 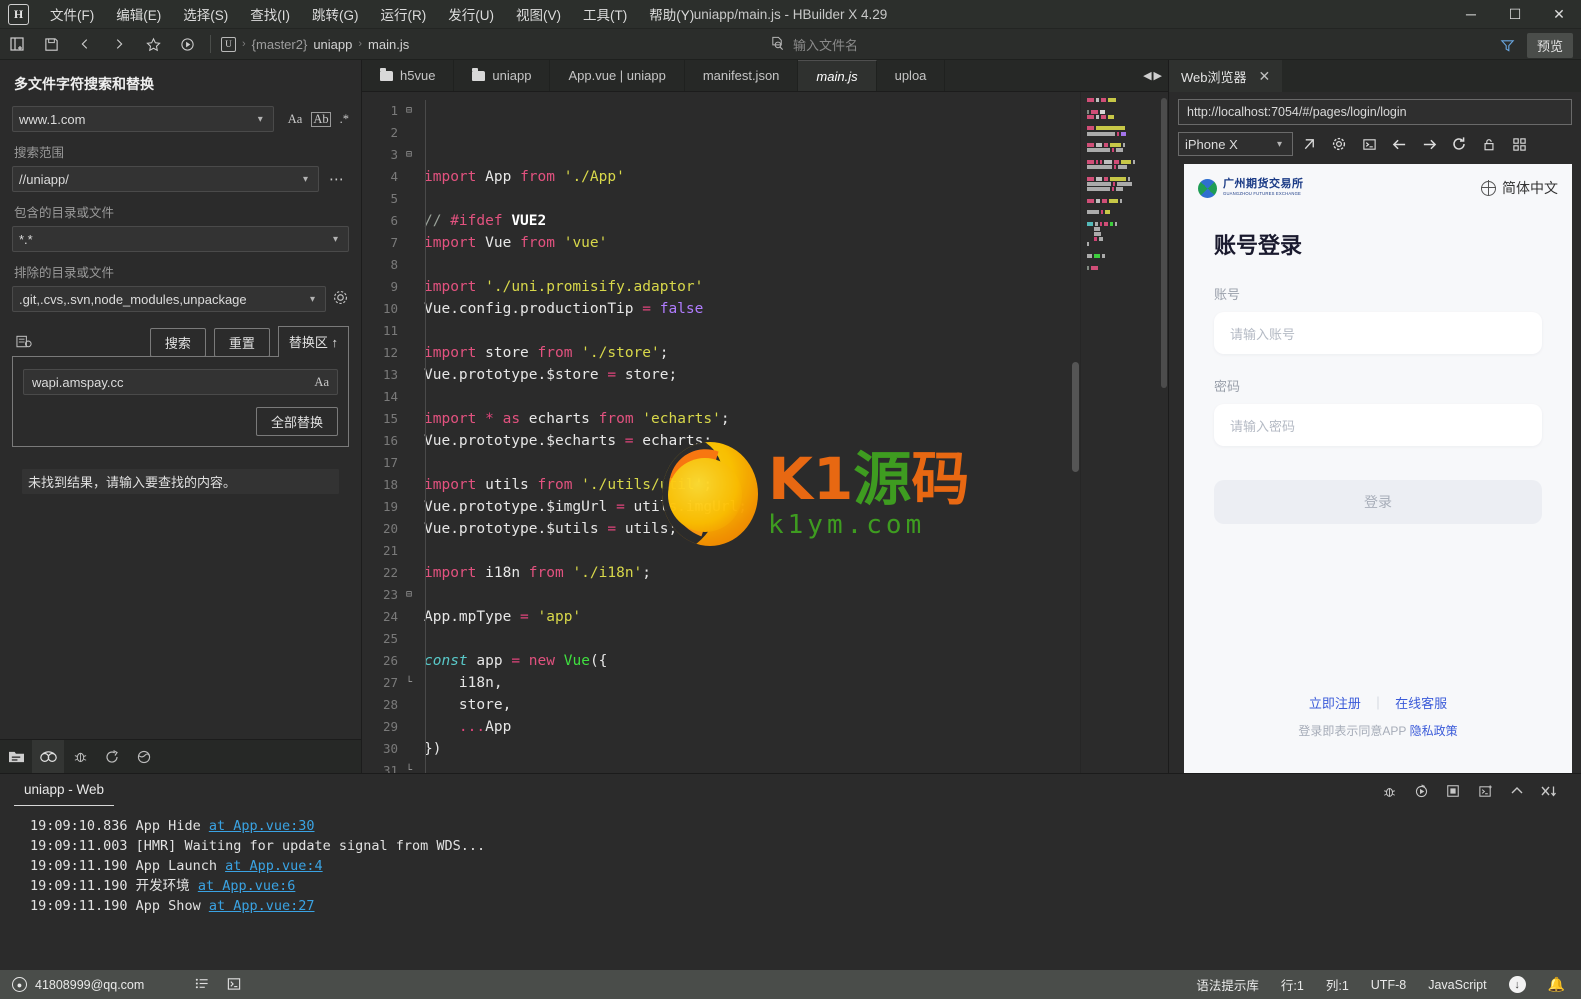 I want to click on editor-scrollbar, so click(x=1075, y=432).